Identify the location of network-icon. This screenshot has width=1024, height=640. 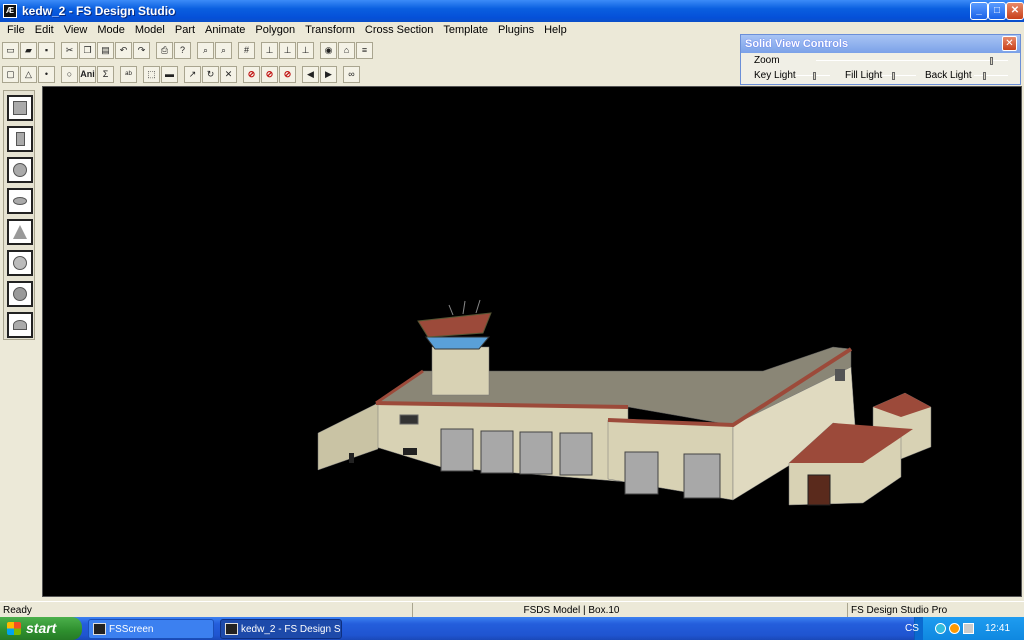
(940, 628).